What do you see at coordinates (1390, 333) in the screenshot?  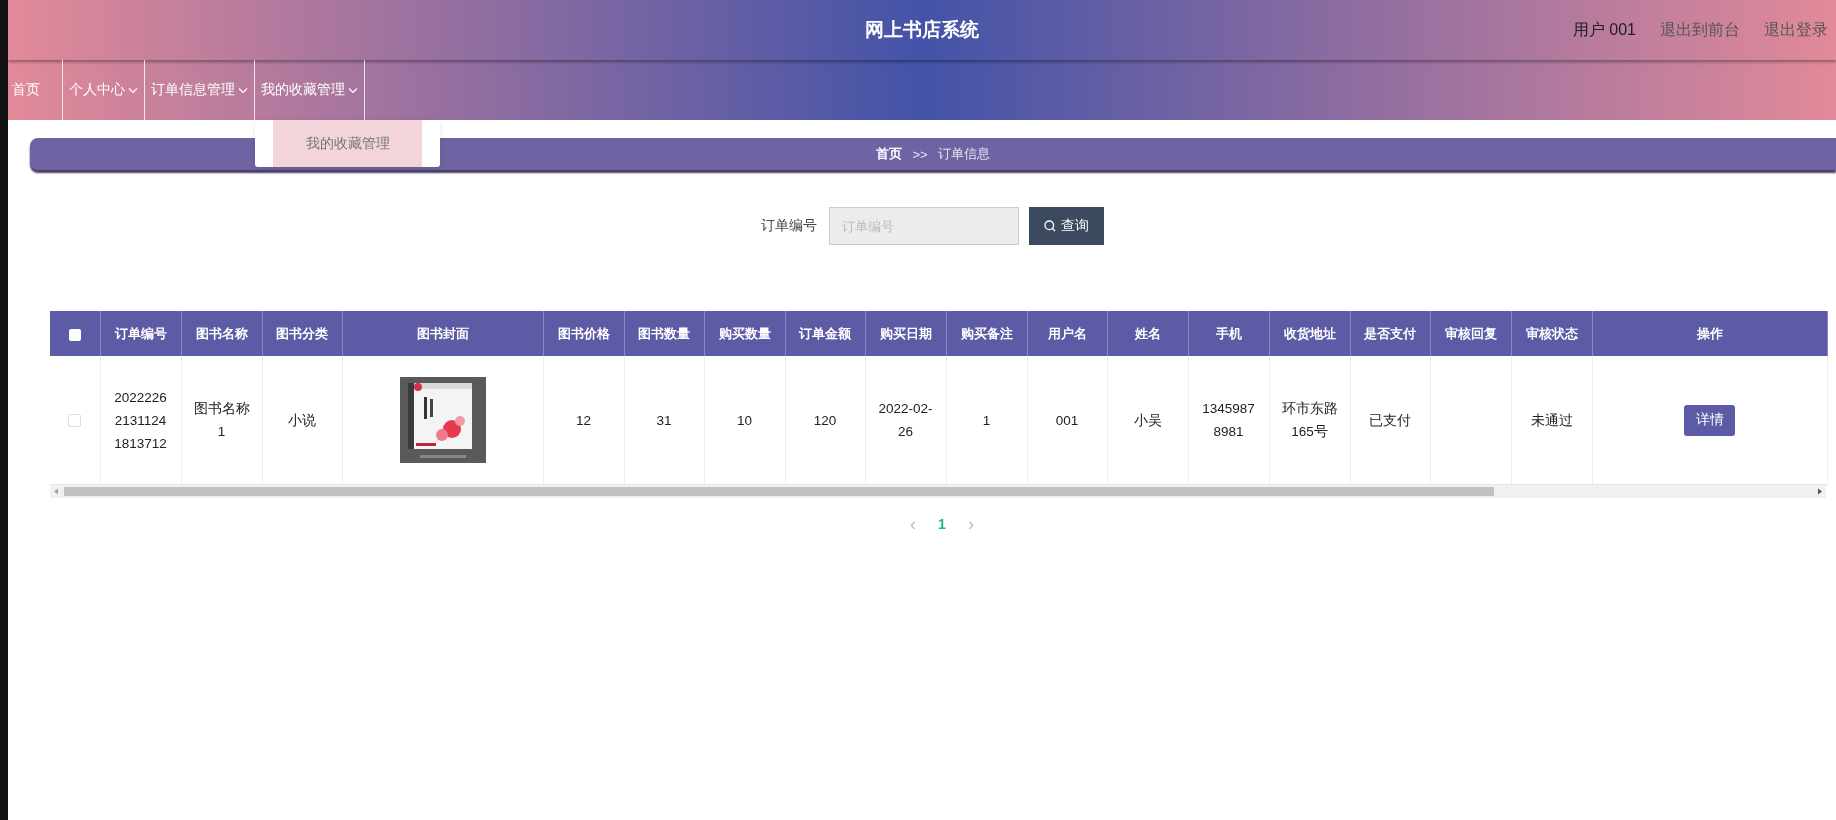 I see `column-header: 是否支付` at bounding box center [1390, 333].